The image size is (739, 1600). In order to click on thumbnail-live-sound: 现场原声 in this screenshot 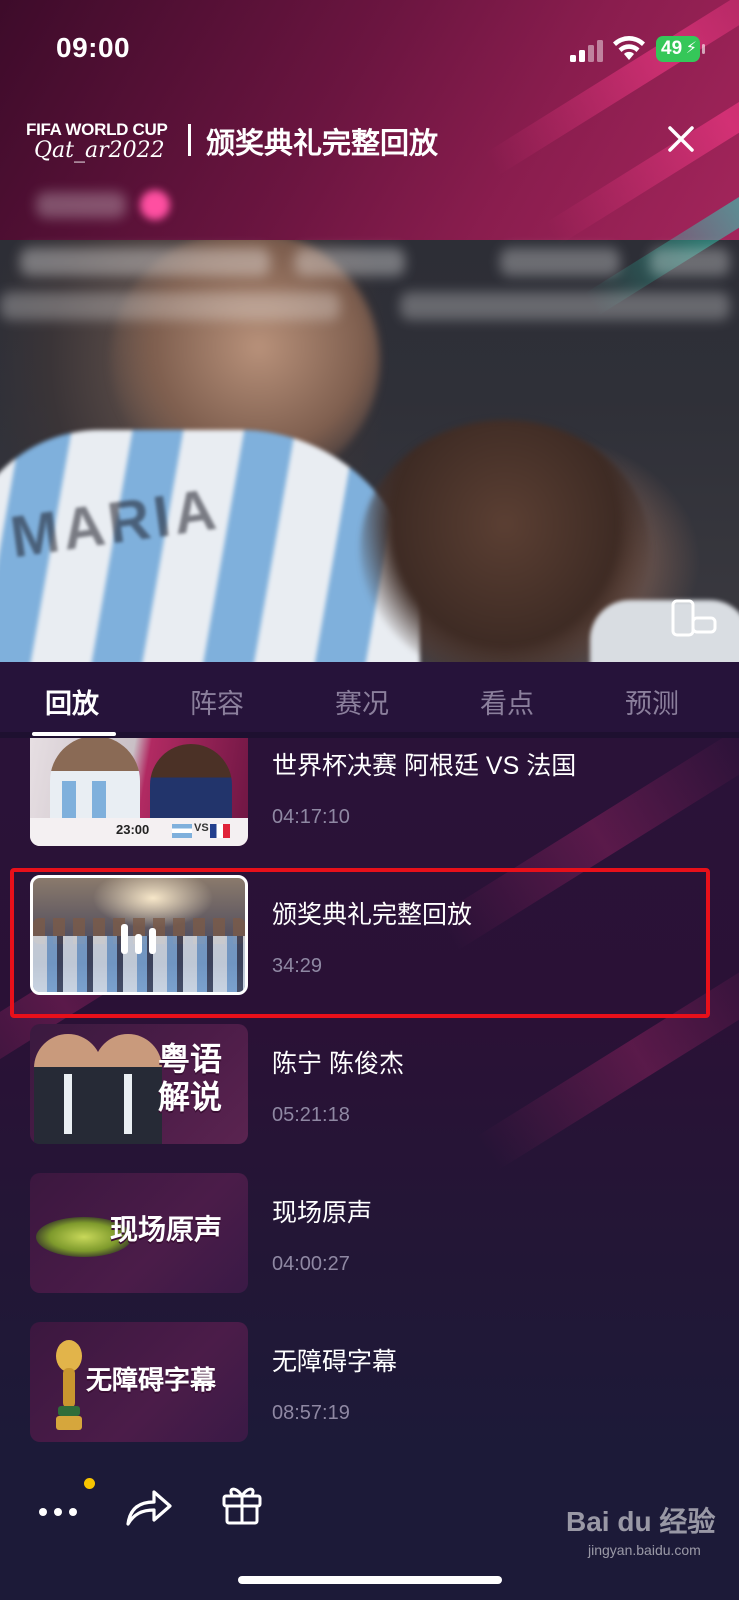, I will do `click(139, 1233)`.